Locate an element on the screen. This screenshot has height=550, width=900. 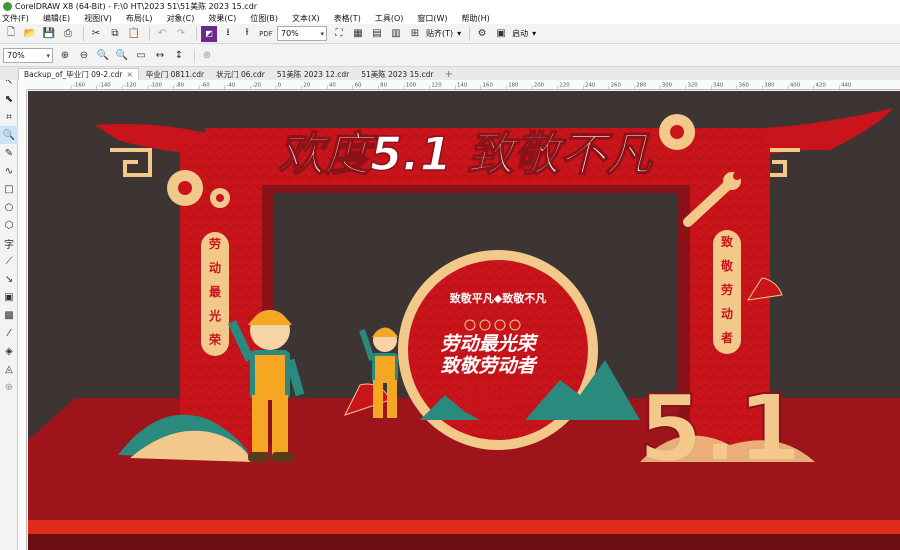
zoom-selected-icon: 🔍 is located at coordinates (103, 56).